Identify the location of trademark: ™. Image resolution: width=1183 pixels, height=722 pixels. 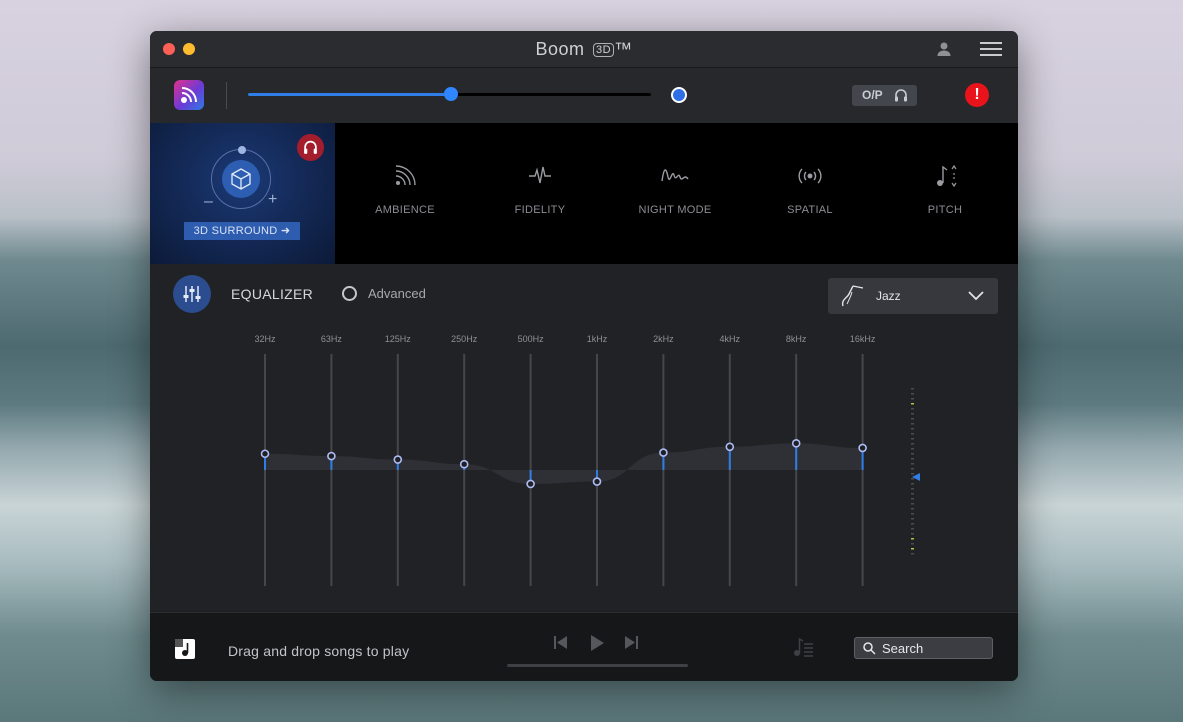
(623, 49).